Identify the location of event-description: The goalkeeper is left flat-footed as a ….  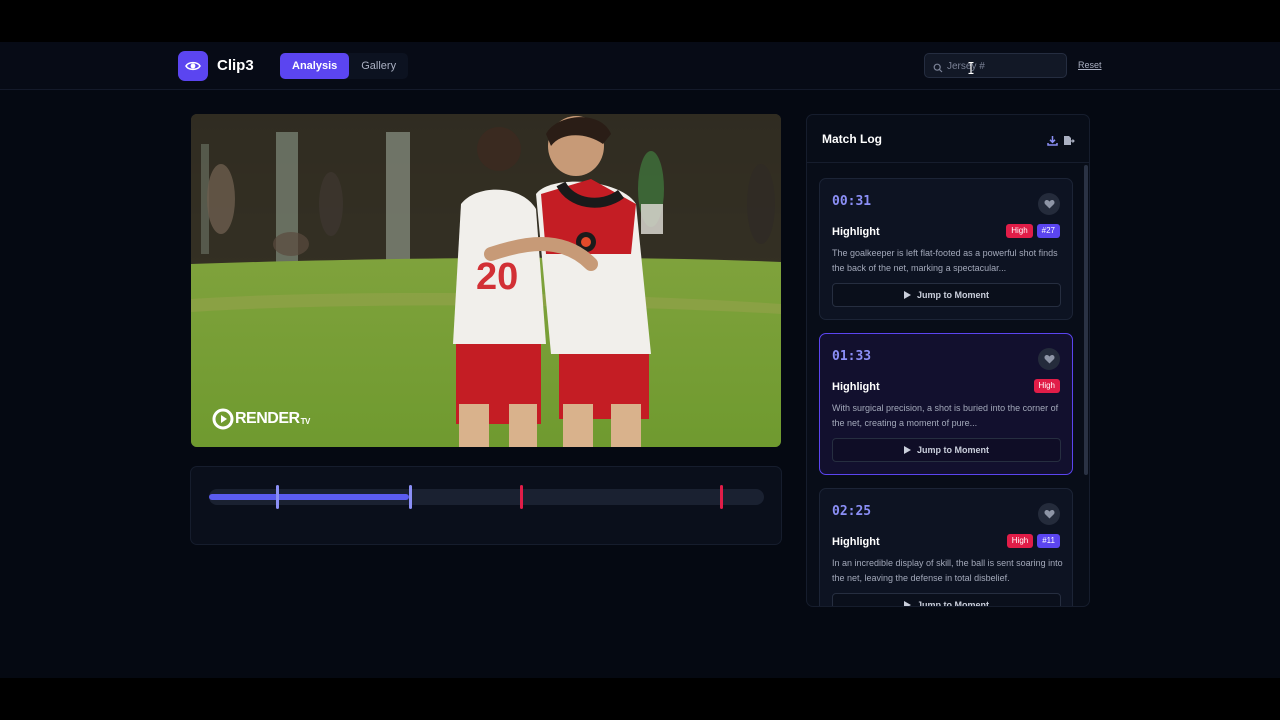
(945, 260).